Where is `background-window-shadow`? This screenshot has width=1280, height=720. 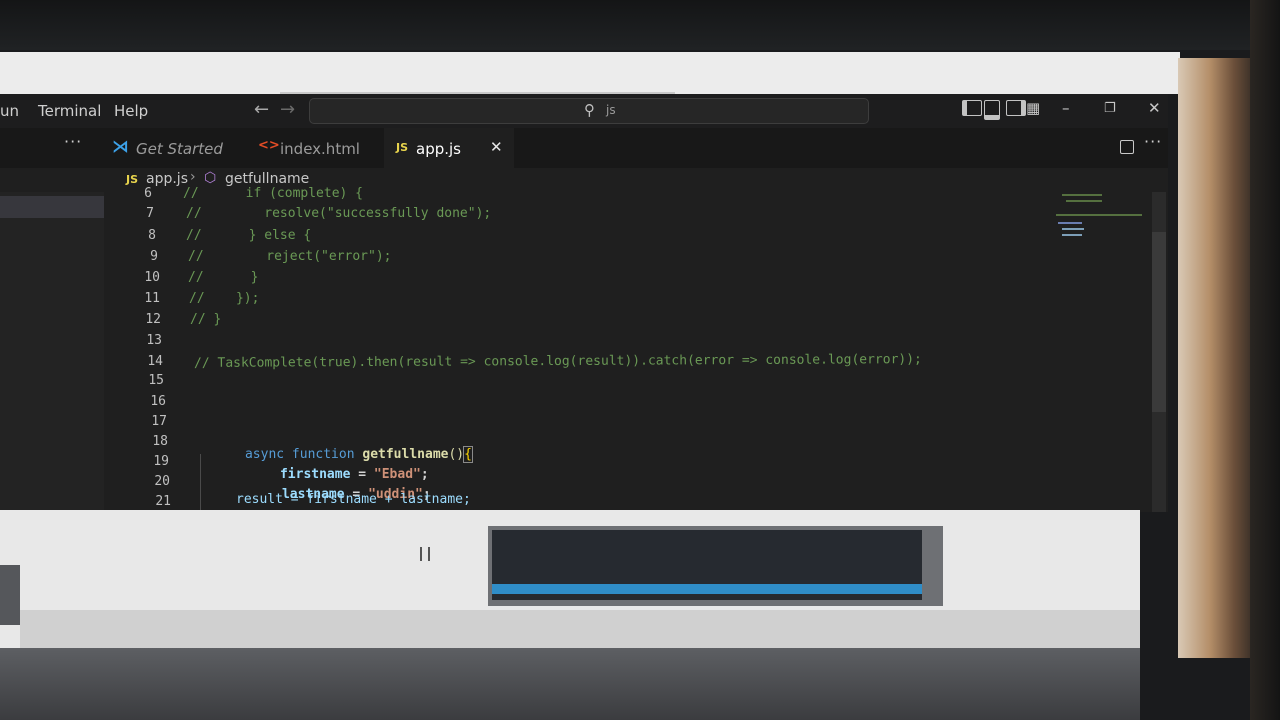 background-window-shadow is located at coordinates (10, 595).